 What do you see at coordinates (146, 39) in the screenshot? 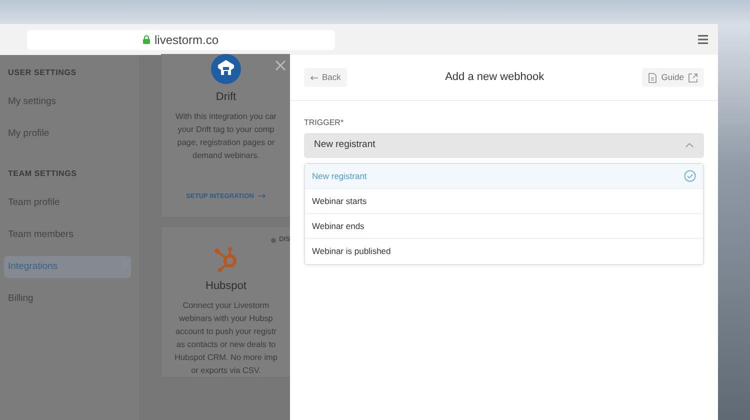
I see `lock-icon` at bounding box center [146, 39].